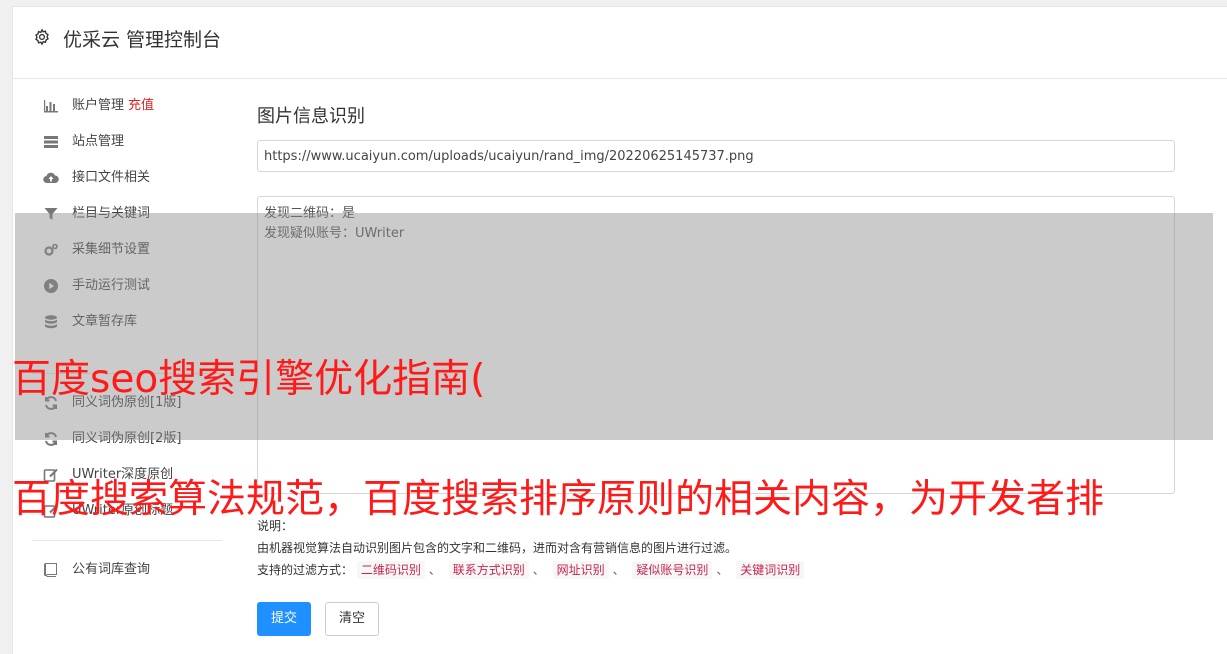  I want to click on header: 优采云 管理控制台, so click(620, 43).